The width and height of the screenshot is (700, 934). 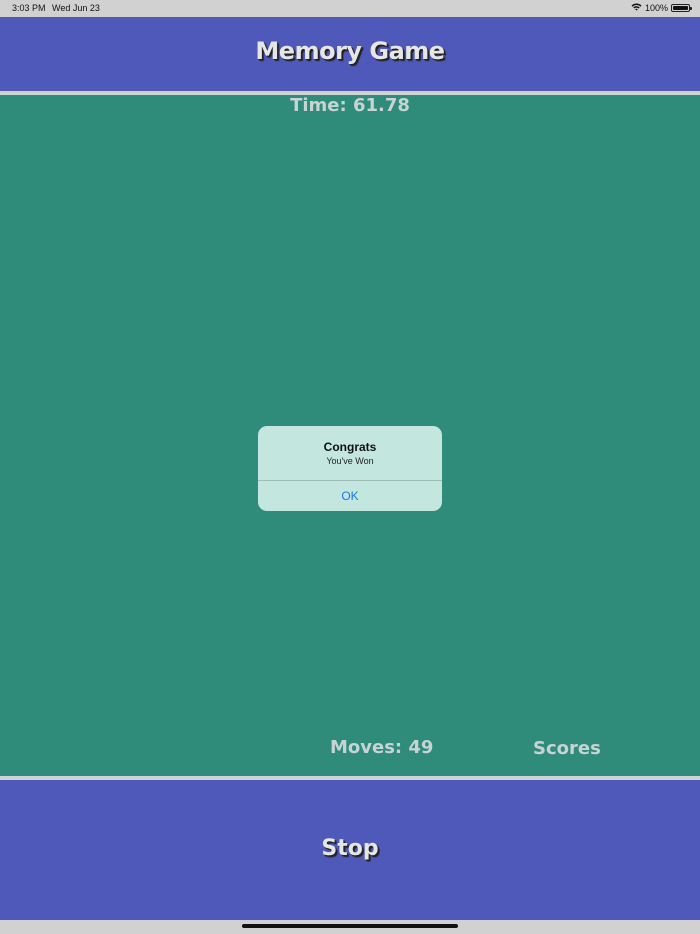 What do you see at coordinates (350, 496) in the screenshot?
I see `ok-button: OK` at bounding box center [350, 496].